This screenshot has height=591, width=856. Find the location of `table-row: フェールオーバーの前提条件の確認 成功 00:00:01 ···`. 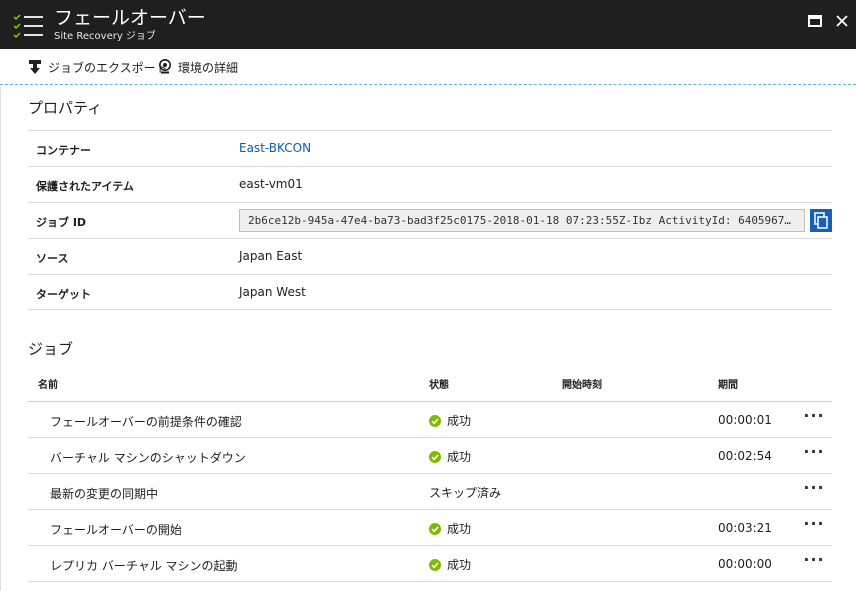

table-row: フェールオーバーの前提条件の確認 成功 00:00:01 ··· is located at coordinates (430, 420).